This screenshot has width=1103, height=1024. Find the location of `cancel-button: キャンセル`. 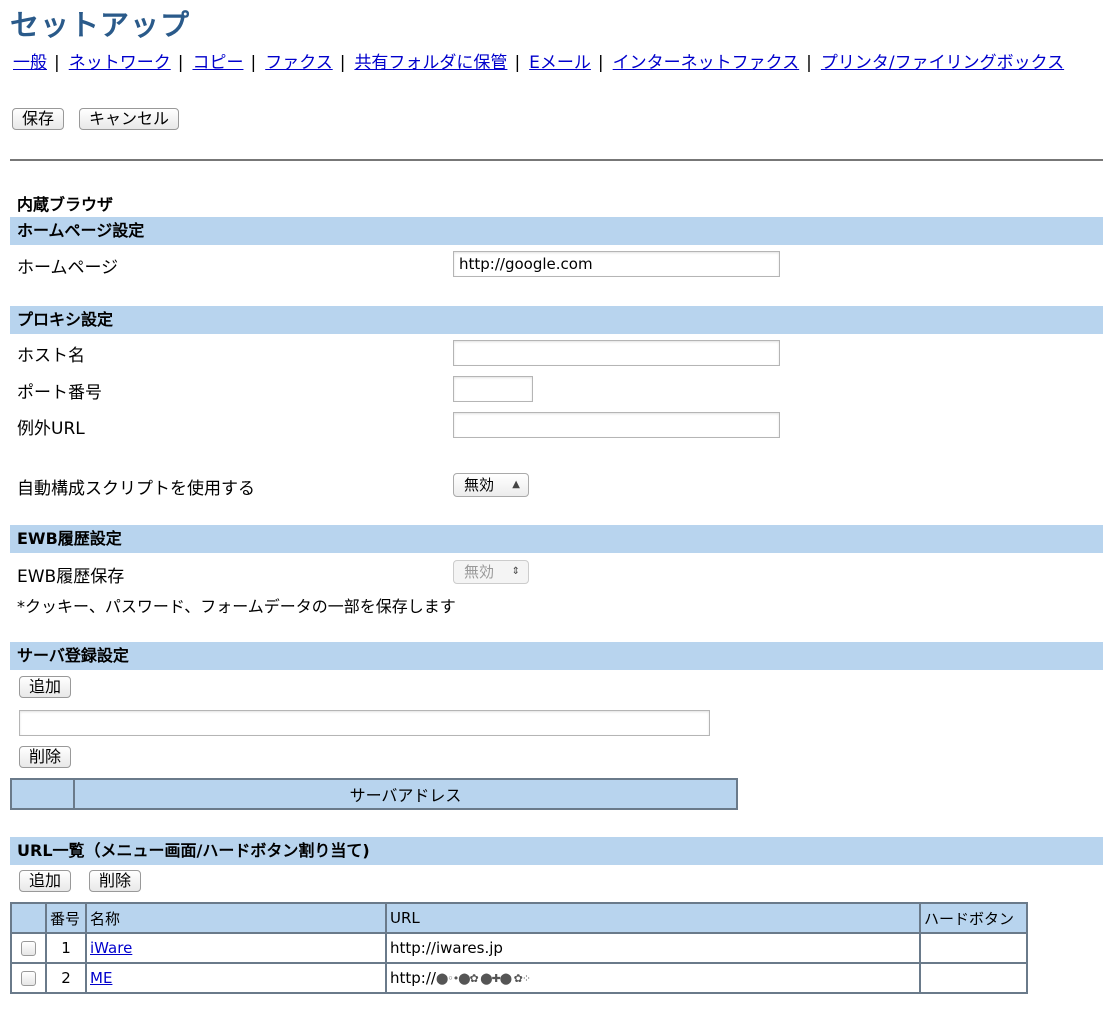

cancel-button: キャンセル is located at coordinates (129, 119).